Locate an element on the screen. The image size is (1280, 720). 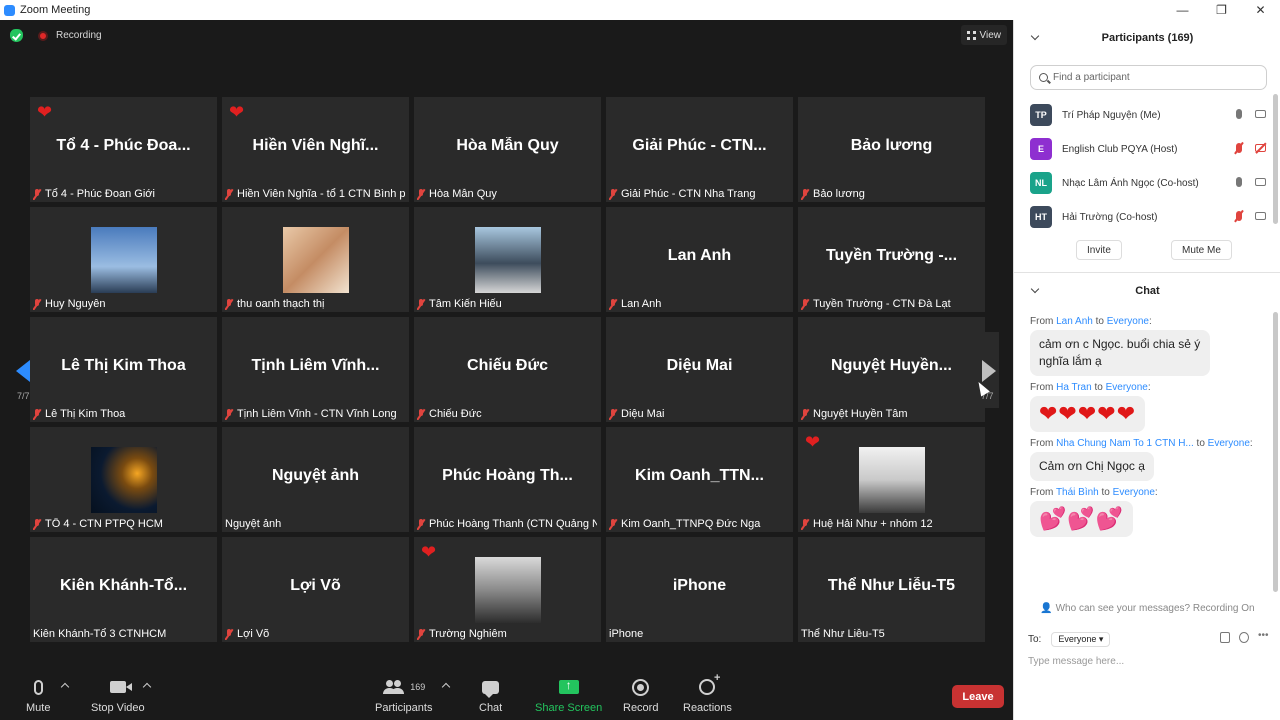
collapse-chat-chevron-icon is located at coordinates (1035, 289).